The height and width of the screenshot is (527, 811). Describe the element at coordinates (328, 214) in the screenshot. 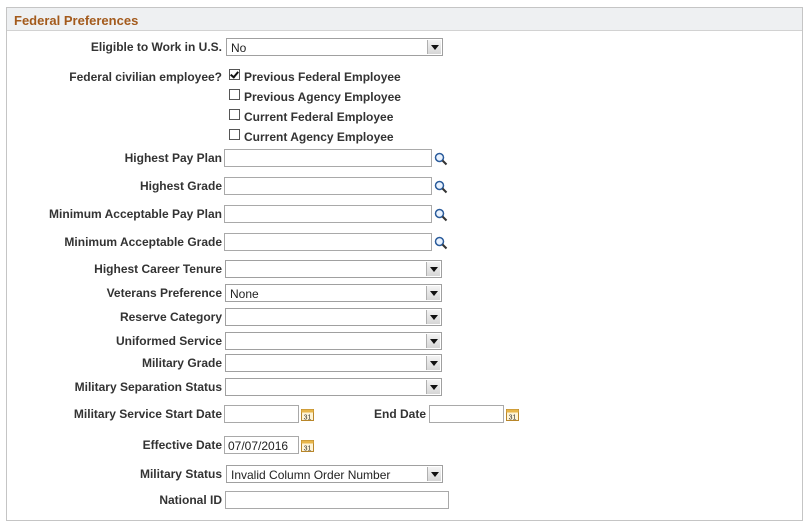

I see `min-pay-plan-input` at that location.